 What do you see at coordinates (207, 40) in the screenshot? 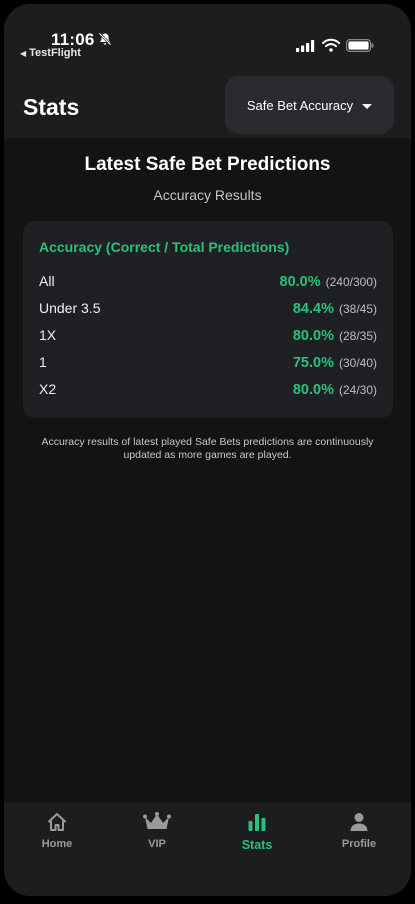
I see `status-bar: 11:06 ◀ TestFlight` at bounding box center [207, 40].